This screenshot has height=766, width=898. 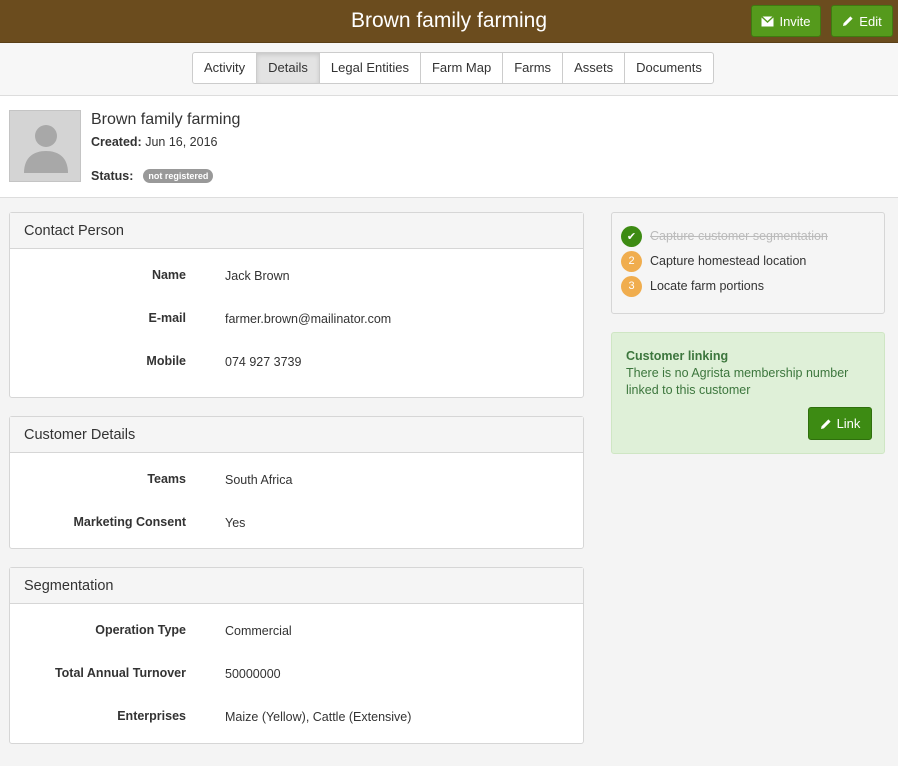 What do you see at coordinates (296, 586) in the screenshot?
I see `segmentation-heading: Segmentation` at bounding box center [296, 586].